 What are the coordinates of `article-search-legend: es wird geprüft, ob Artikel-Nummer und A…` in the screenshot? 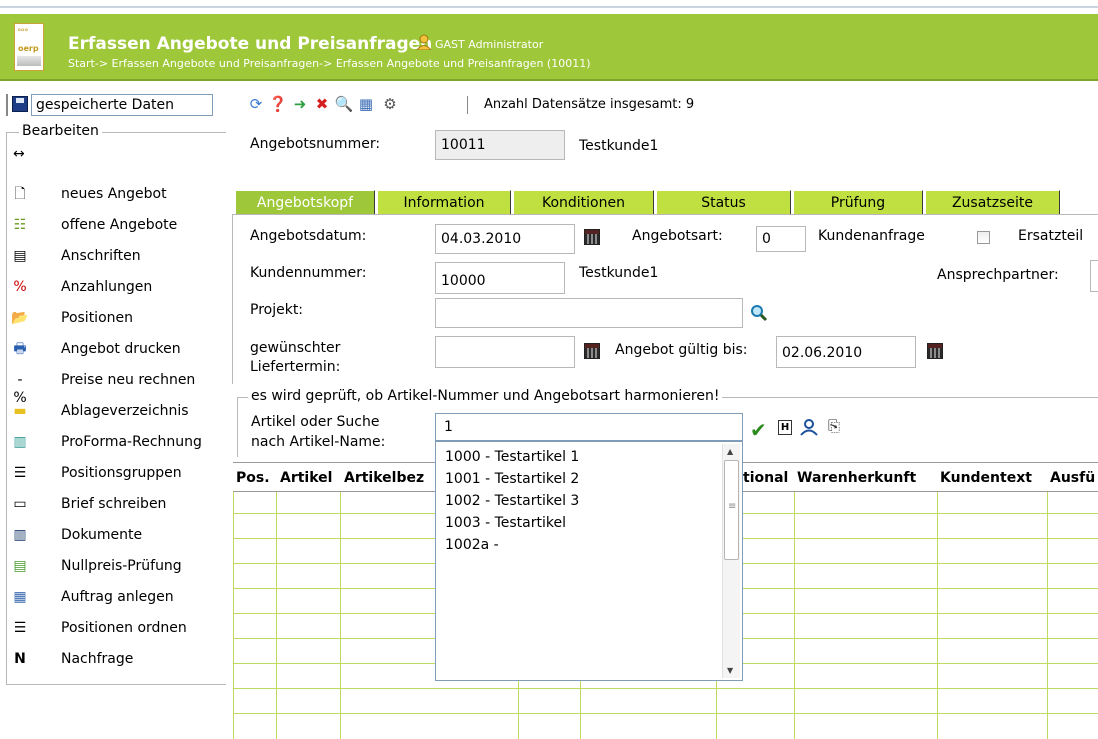 It's located at (485, 396).